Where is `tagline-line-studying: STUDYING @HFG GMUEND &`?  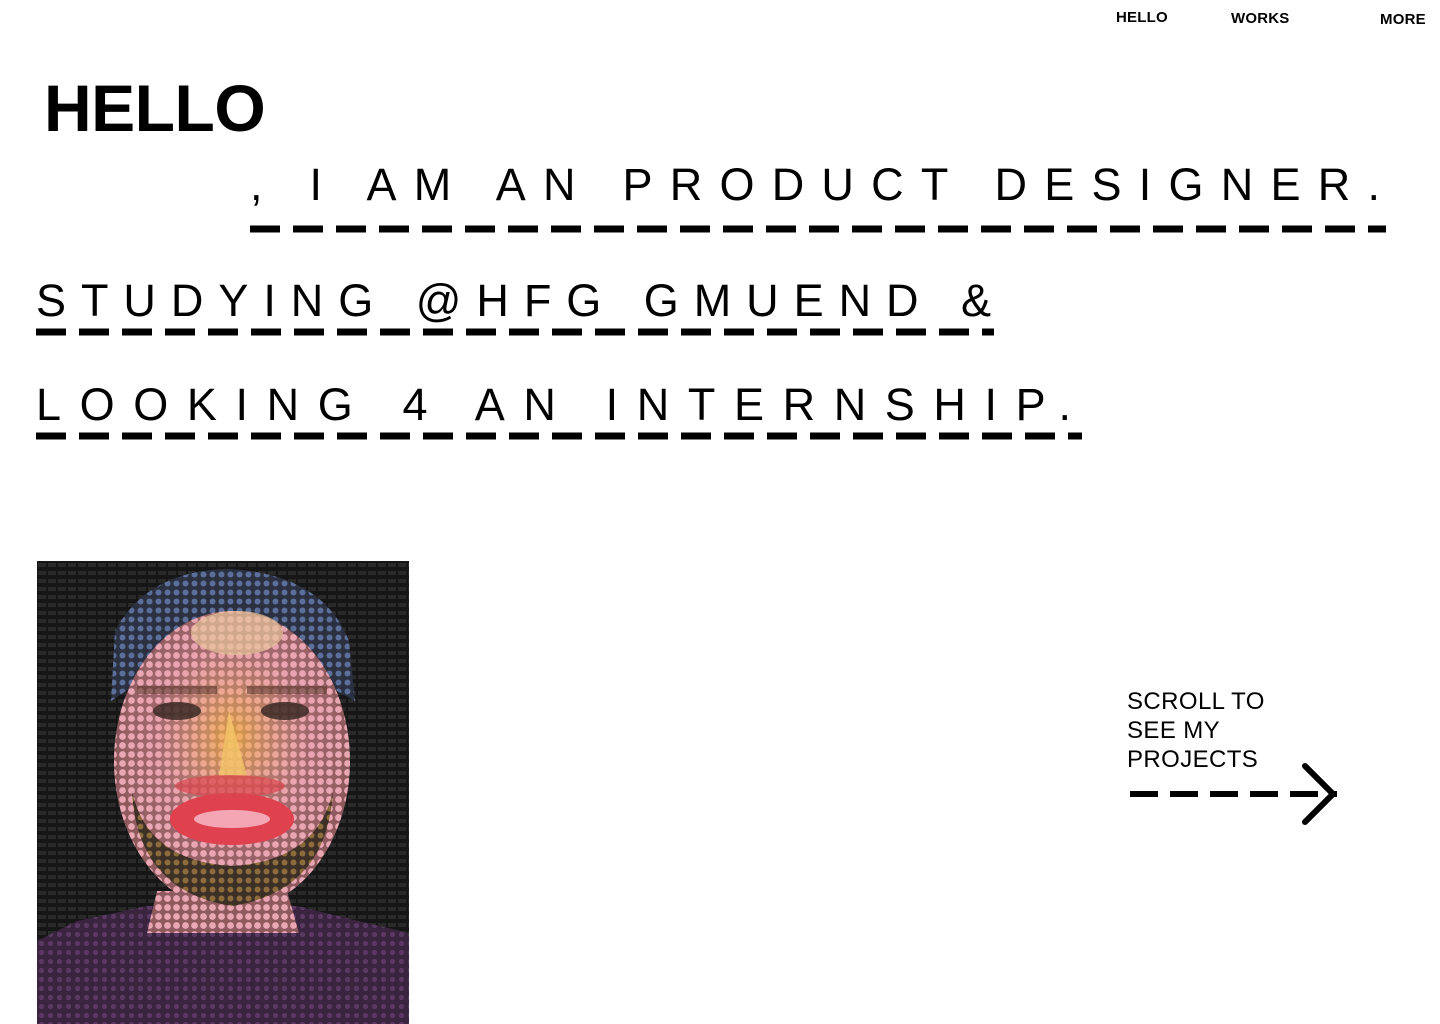
tagline-line-studying: STUDYING @HFG GMUEND & is located at coordinates (517, 311).